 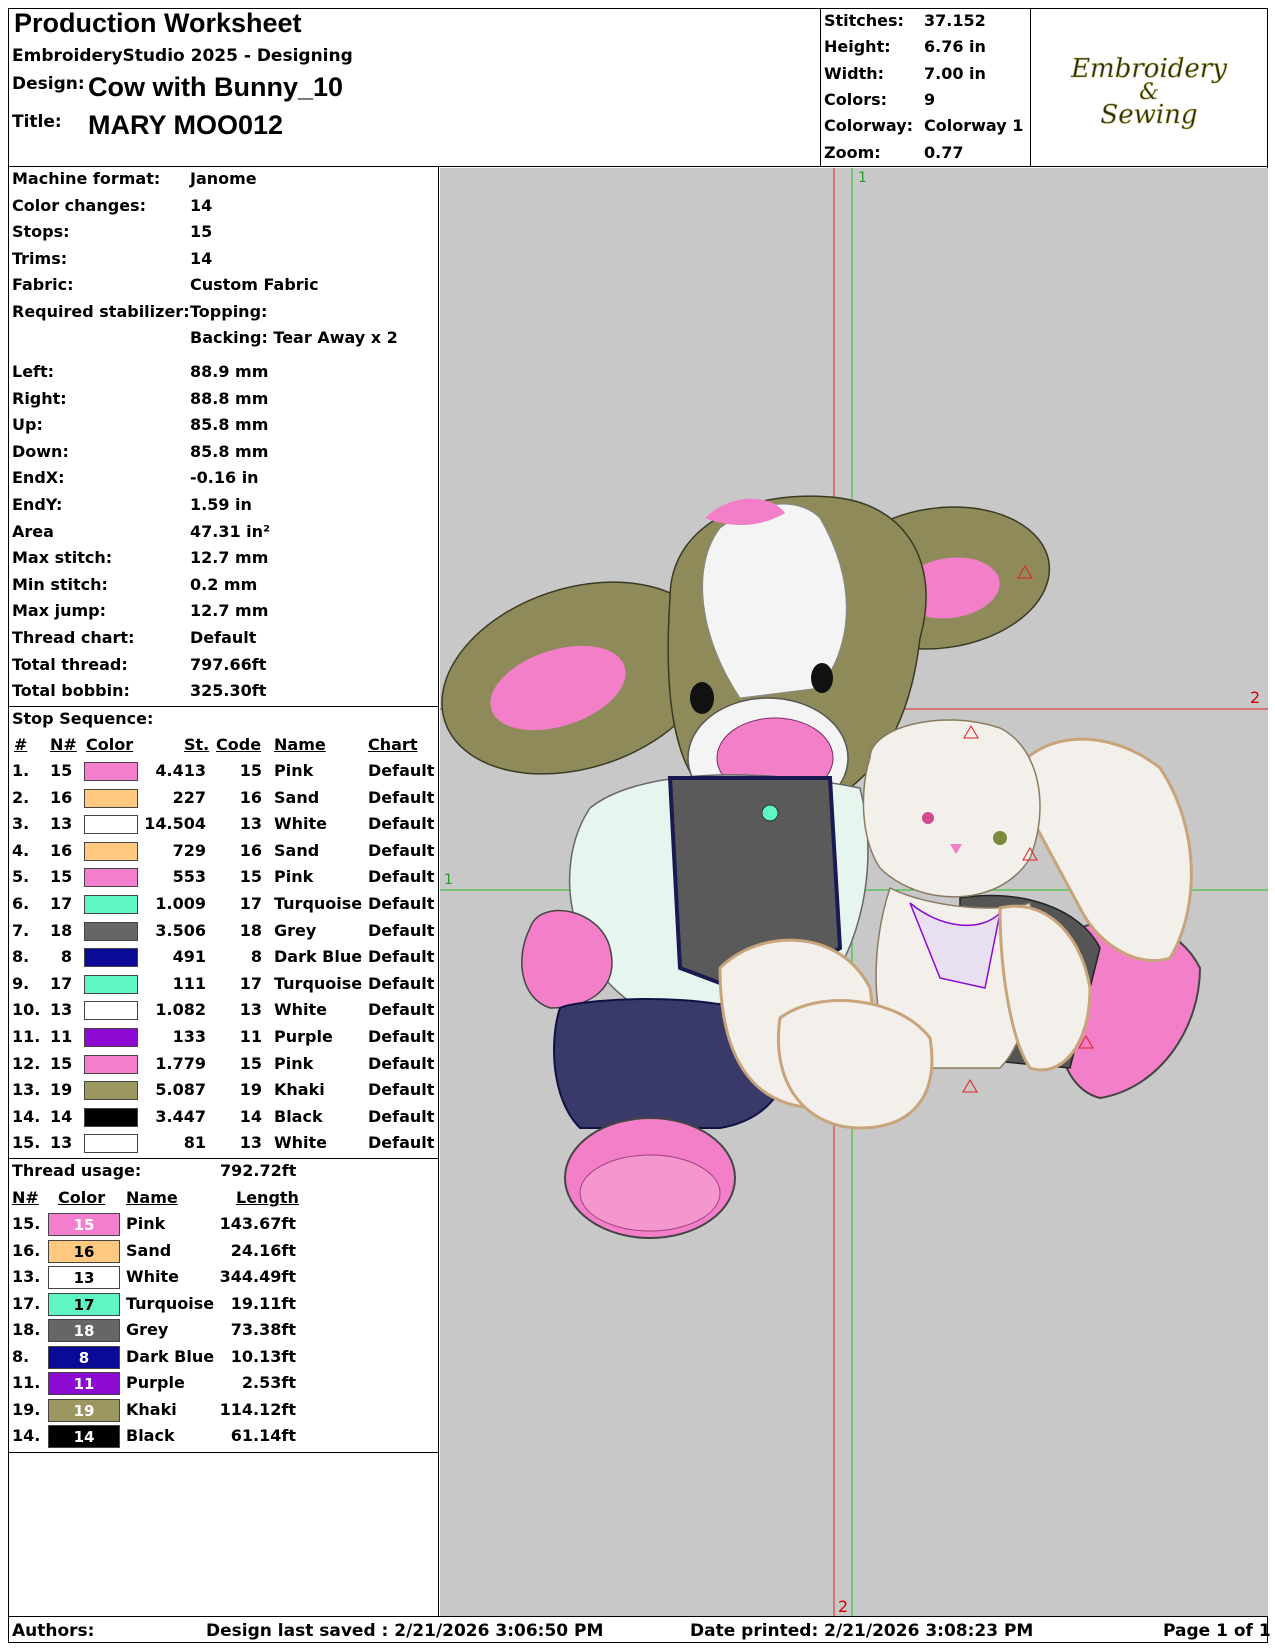 What do you see at coordinates (21, 850) in the screenshot?
I see `stop-row-num: 4.` at bounding box center [21, 850].